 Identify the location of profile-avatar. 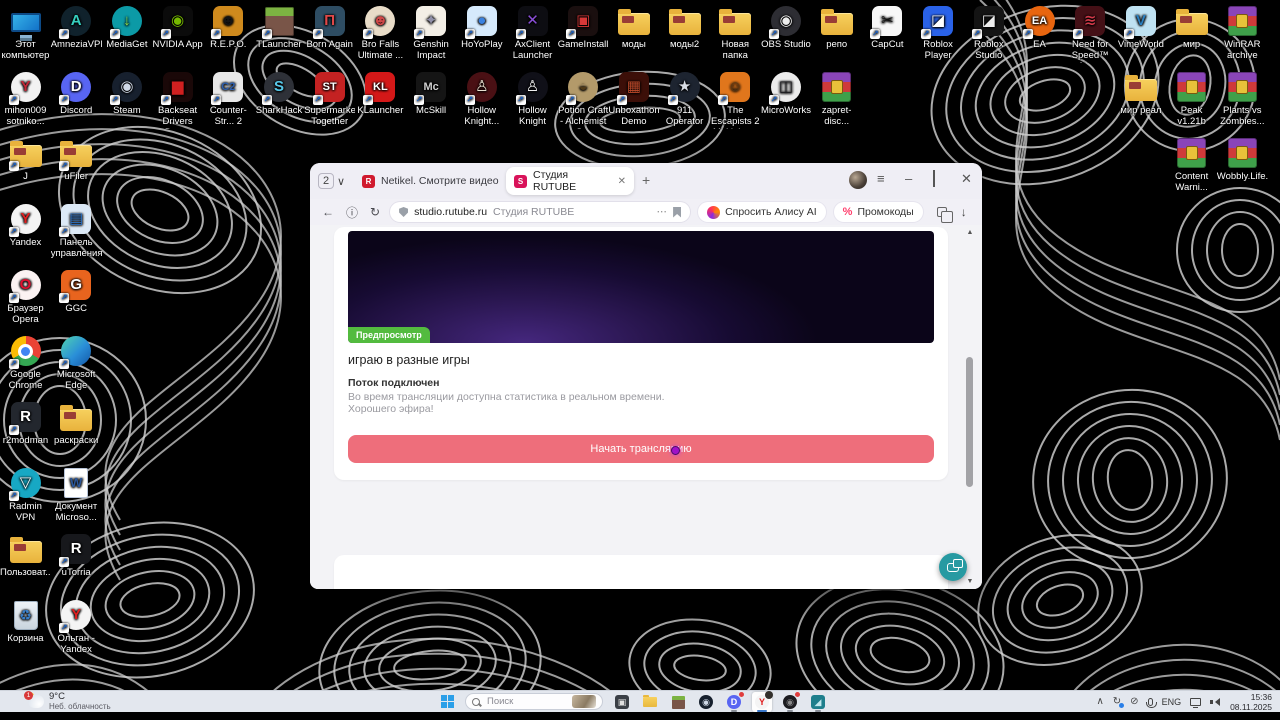
(858, 180).